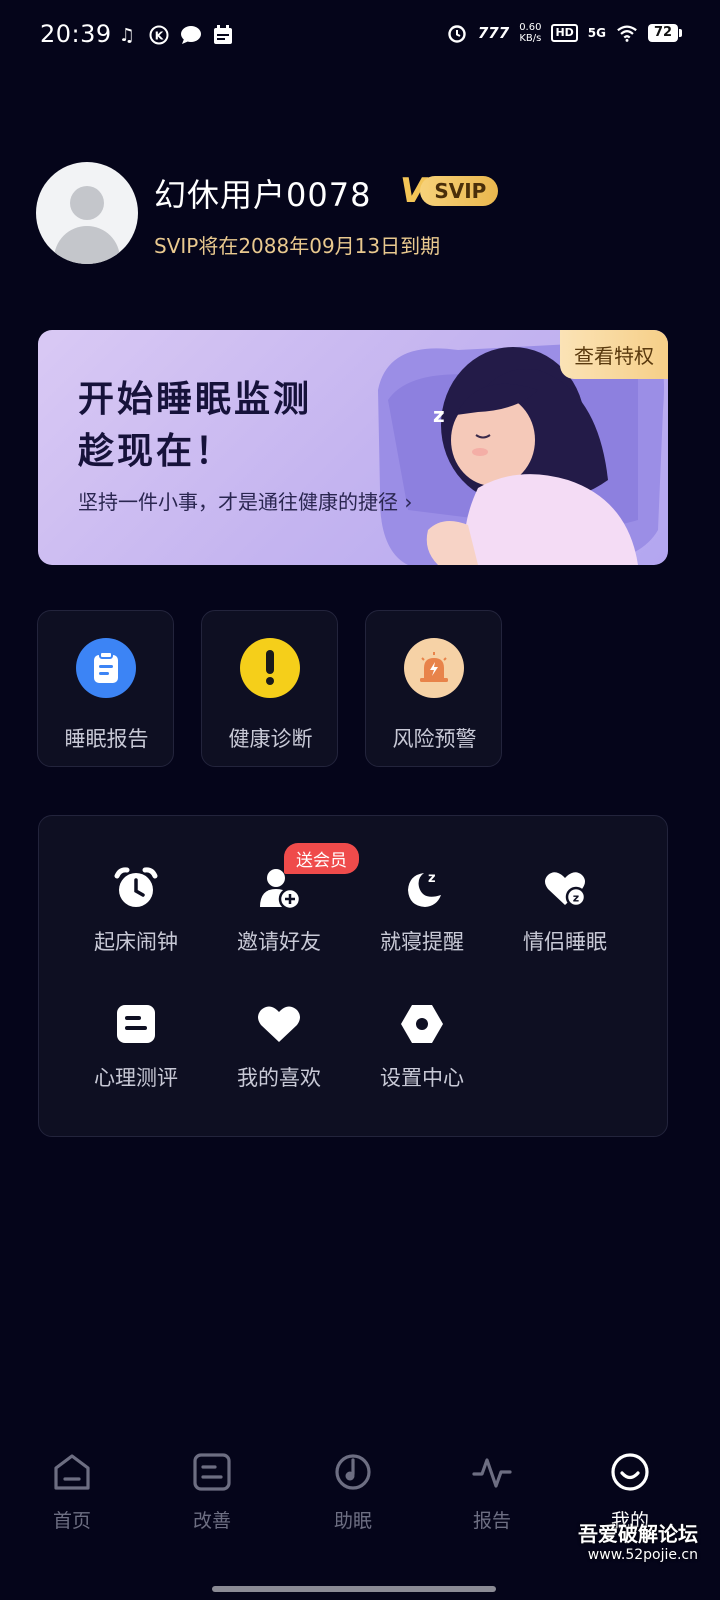 The width and height of the screenshot is (720, 1600). What do you see at coordinates (136, 1078) in the screenshot?
I see `psych-test-label: 心理测评` at bounding box center [136, 1078].